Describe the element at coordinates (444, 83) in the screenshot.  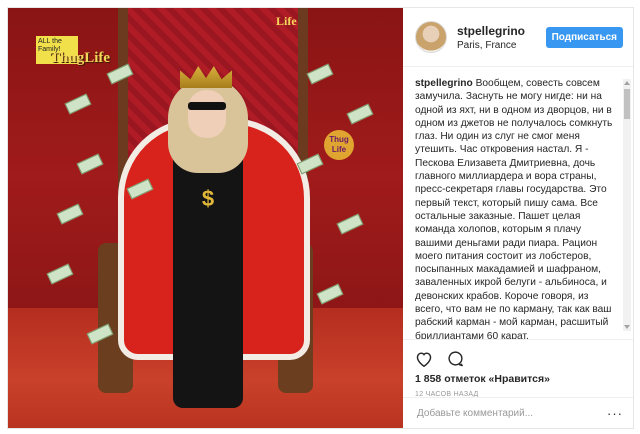
I see `caption-username: stpellegrino` at that location.